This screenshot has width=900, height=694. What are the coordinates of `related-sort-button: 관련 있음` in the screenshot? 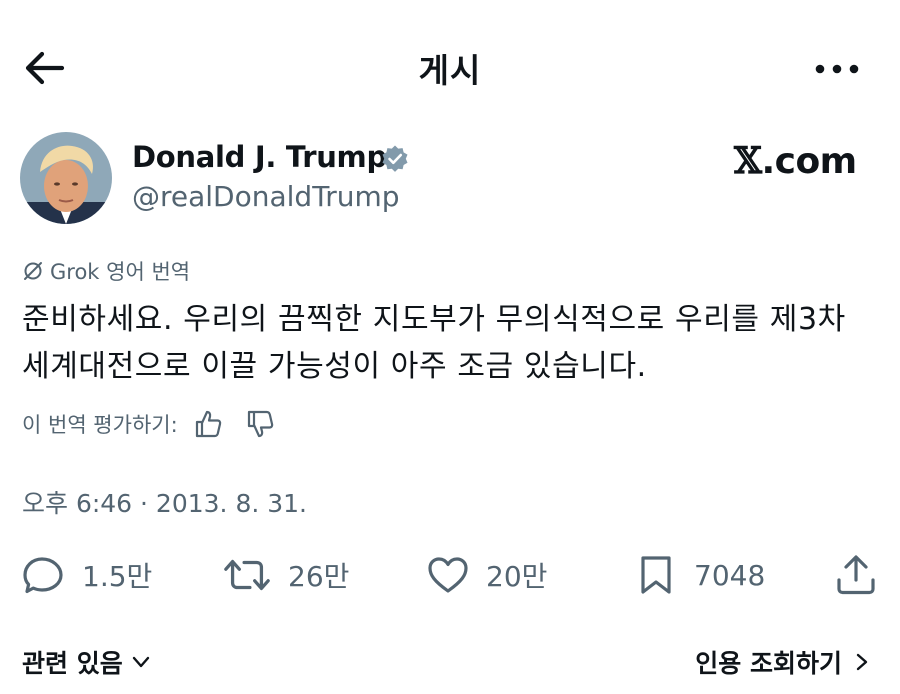 It's located at (86, 662).